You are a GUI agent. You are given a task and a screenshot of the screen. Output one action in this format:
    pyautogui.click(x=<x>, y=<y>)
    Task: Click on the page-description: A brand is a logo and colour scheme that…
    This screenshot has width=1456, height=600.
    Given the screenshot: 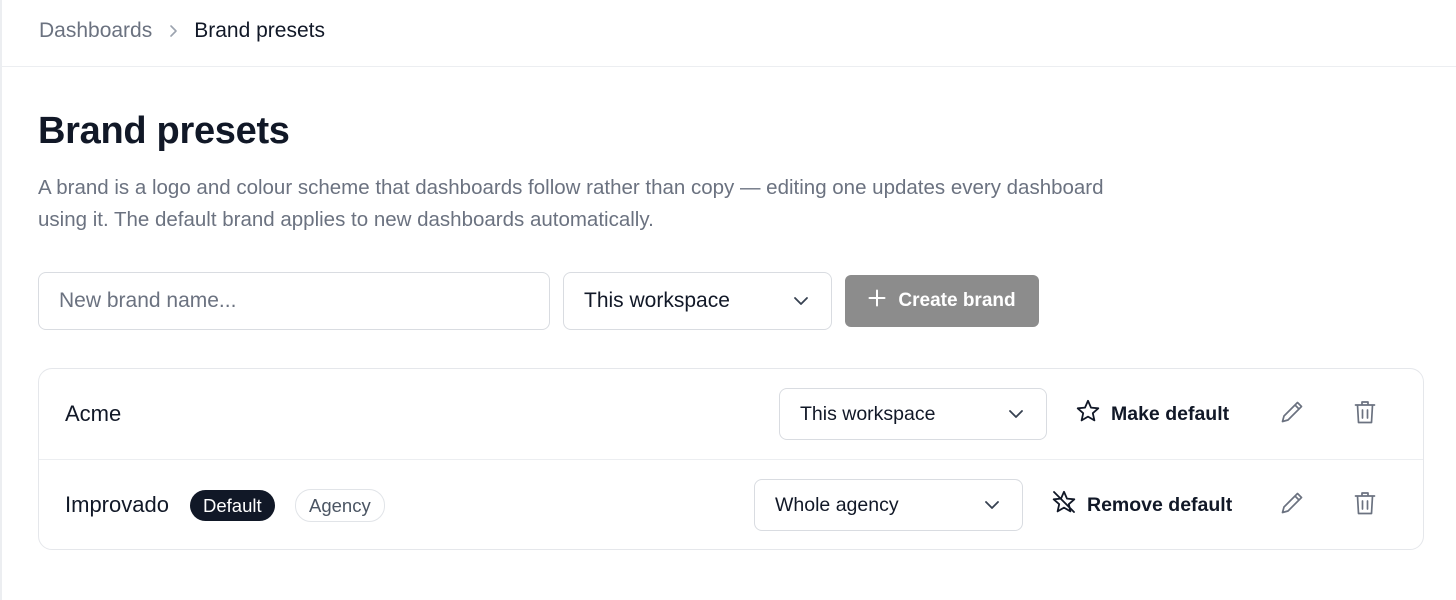 What is the action you would take?
    pyautogui.click(x=571, y=203)
    